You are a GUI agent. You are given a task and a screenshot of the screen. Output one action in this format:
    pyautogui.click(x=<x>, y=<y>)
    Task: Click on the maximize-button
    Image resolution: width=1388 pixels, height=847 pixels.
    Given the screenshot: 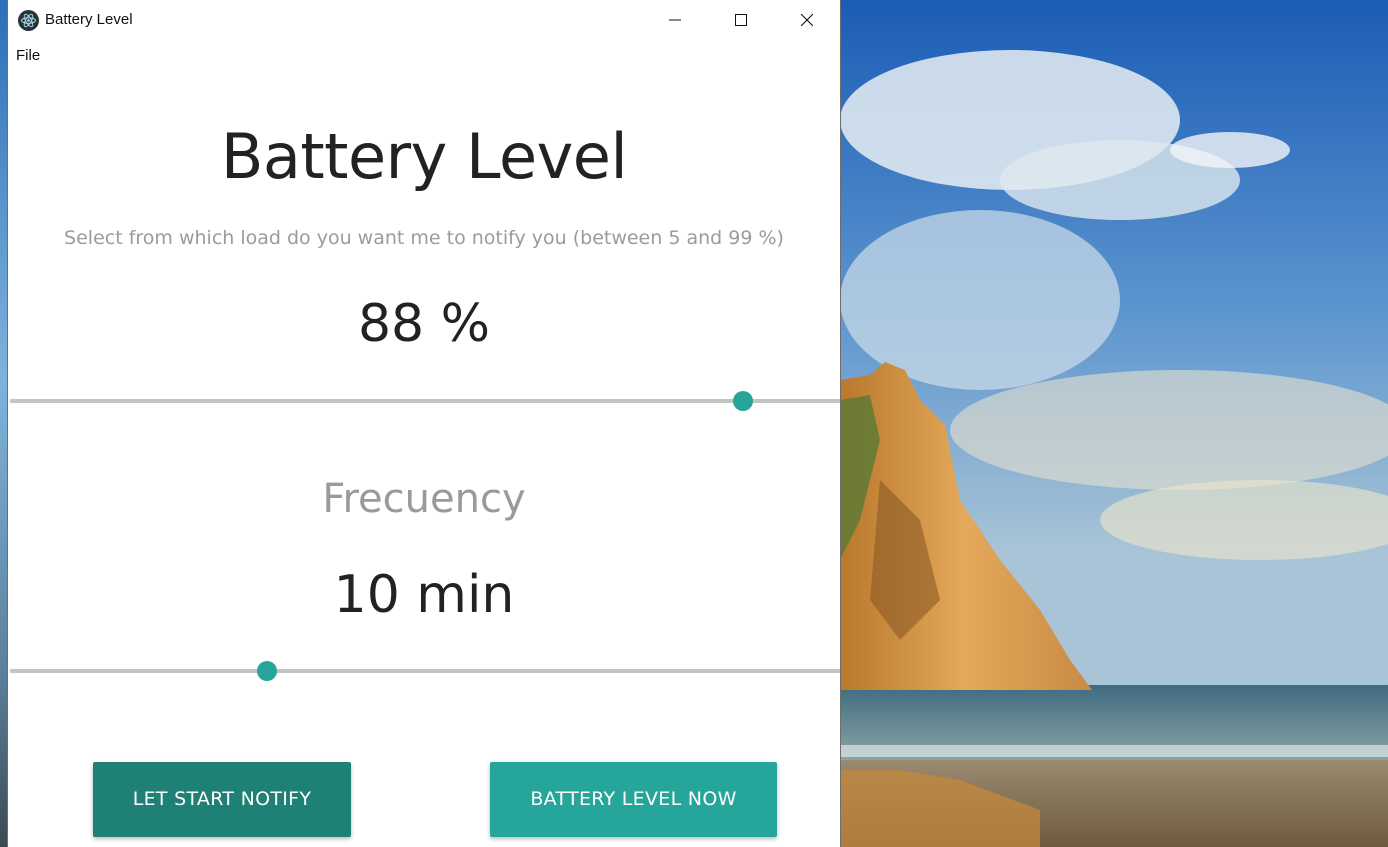 What is the action you would take?
    pyautogui.click(x=741, y=20)
    